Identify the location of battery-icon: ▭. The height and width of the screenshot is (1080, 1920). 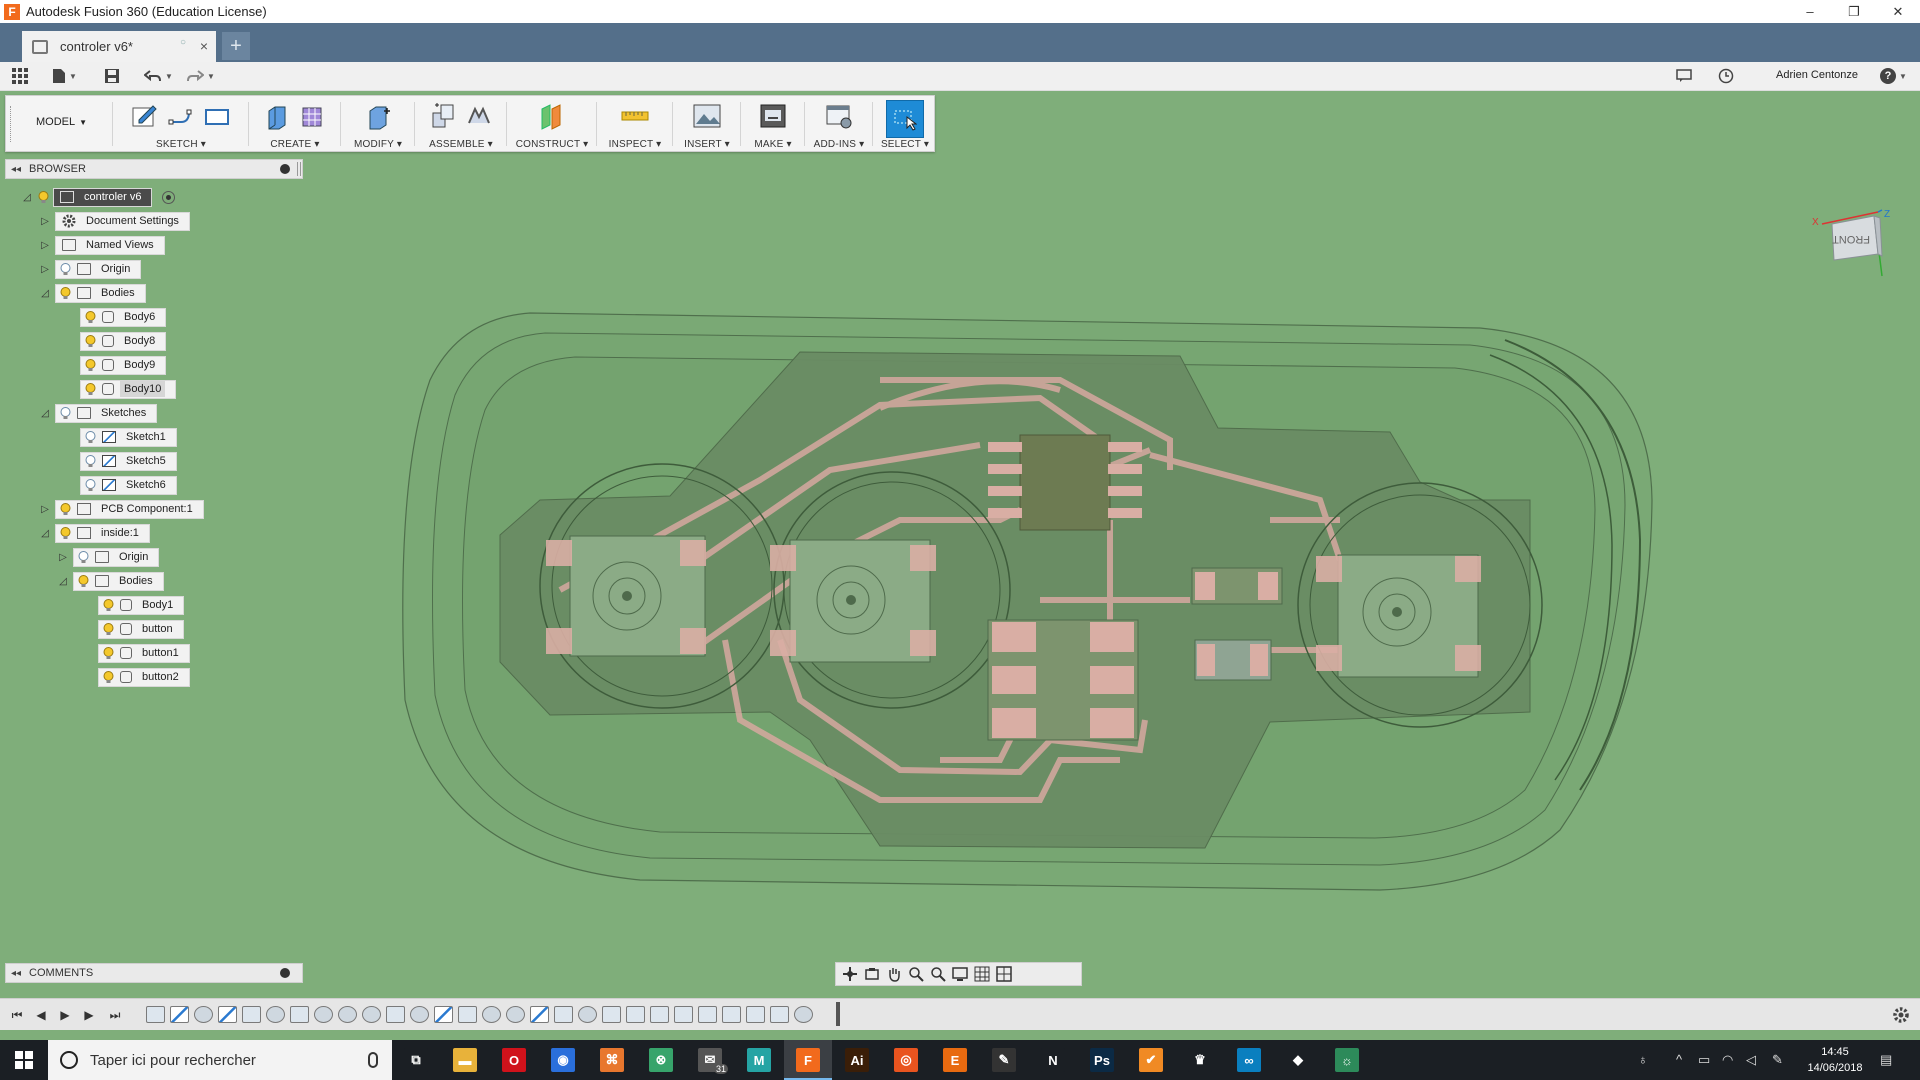
(1704, 1060).